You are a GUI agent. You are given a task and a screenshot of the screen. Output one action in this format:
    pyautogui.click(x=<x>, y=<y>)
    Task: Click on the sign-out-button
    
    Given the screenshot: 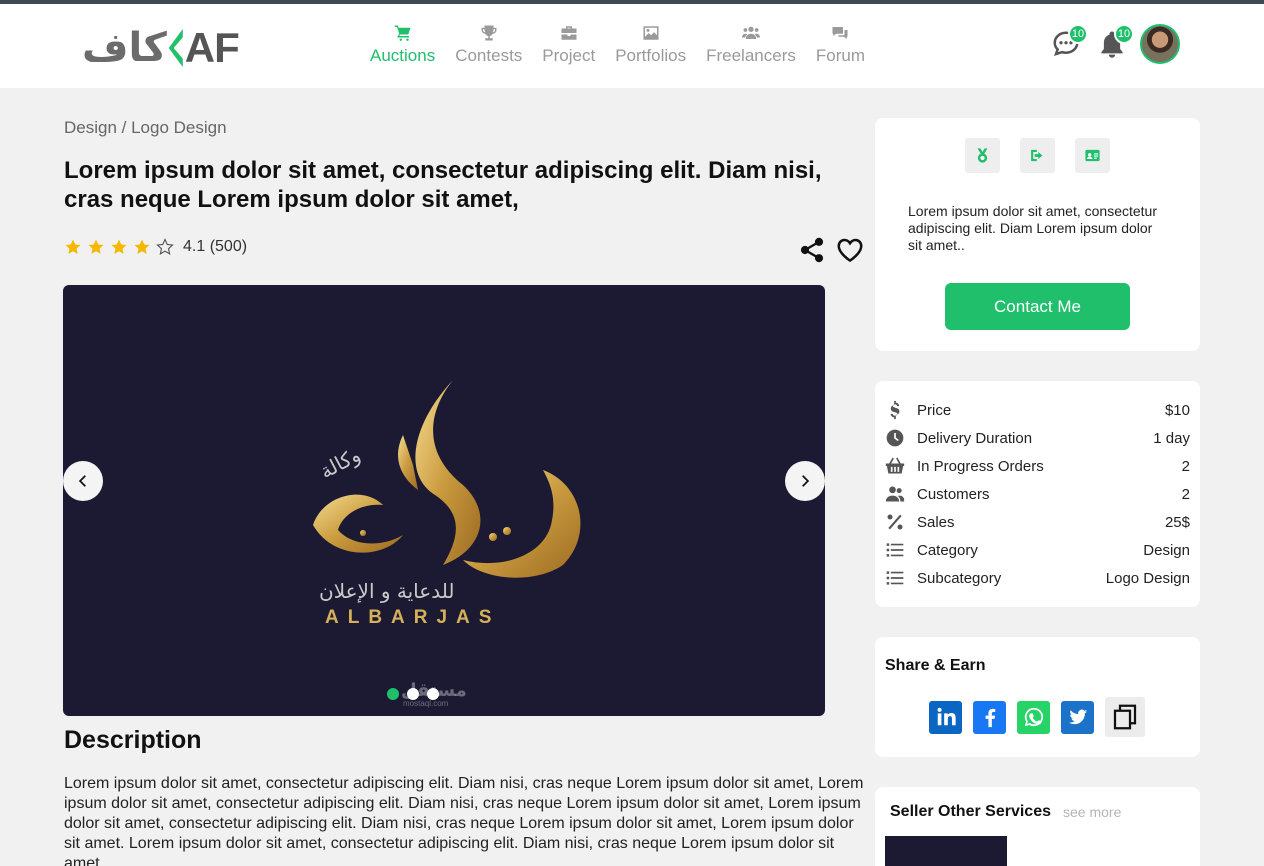 What is the action you would take?
    pyautogui.click(x=1037, y=155)
    